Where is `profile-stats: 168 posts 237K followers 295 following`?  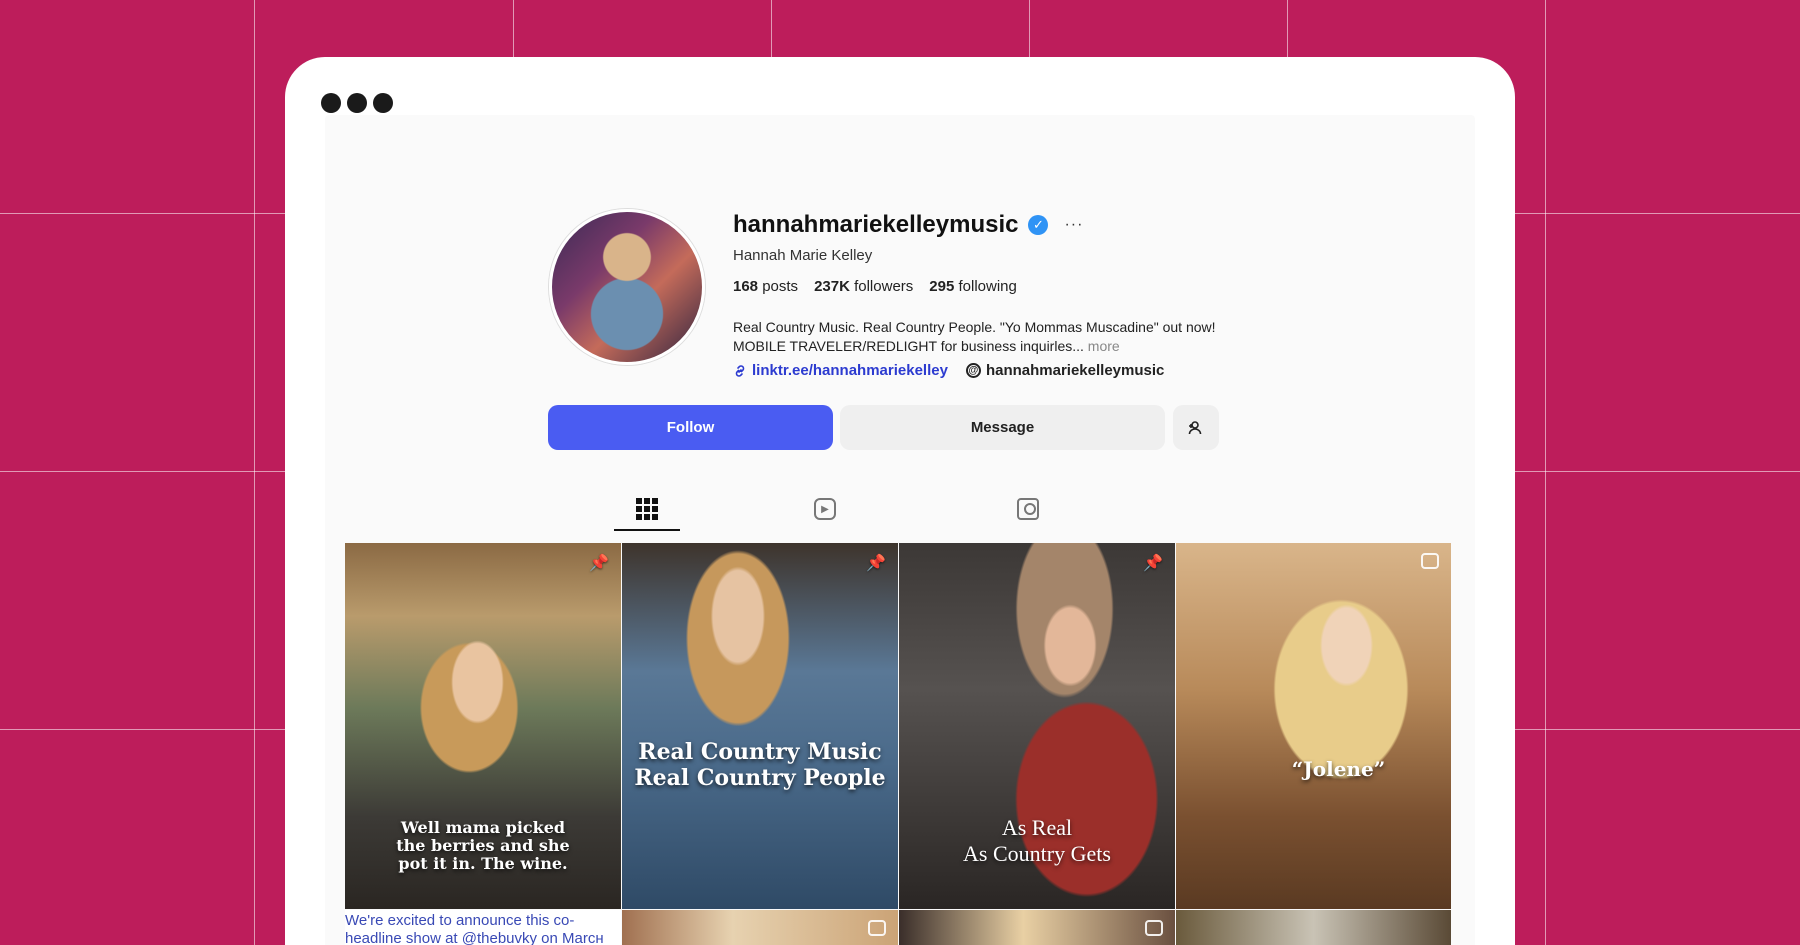
profile-stats: 168 posts 237K followers 295 following is located at coordinates (875, 286).